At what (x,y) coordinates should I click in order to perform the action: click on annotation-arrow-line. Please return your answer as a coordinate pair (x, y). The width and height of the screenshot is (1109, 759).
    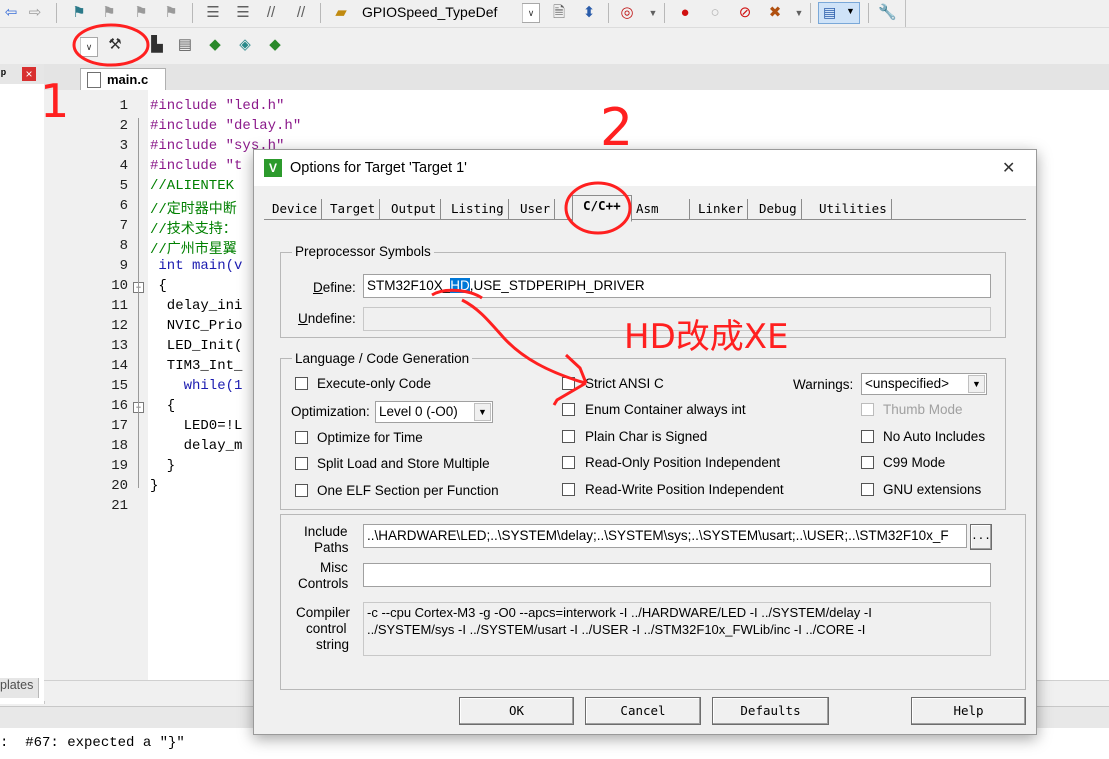
    Looking at the image, I should click on (523, 341).